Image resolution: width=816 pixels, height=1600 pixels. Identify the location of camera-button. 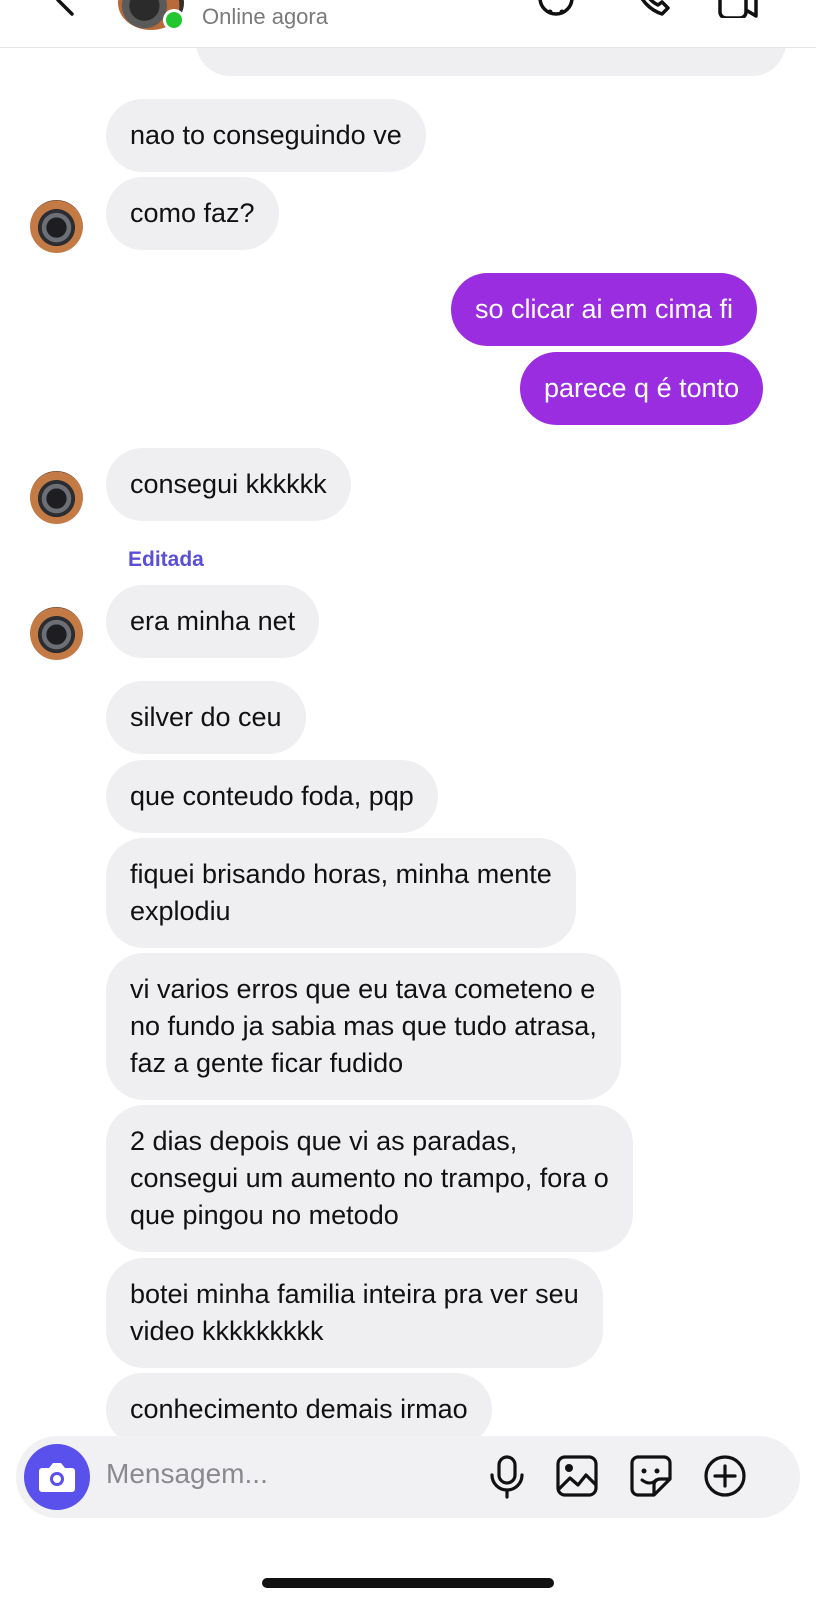
(57, 1477).